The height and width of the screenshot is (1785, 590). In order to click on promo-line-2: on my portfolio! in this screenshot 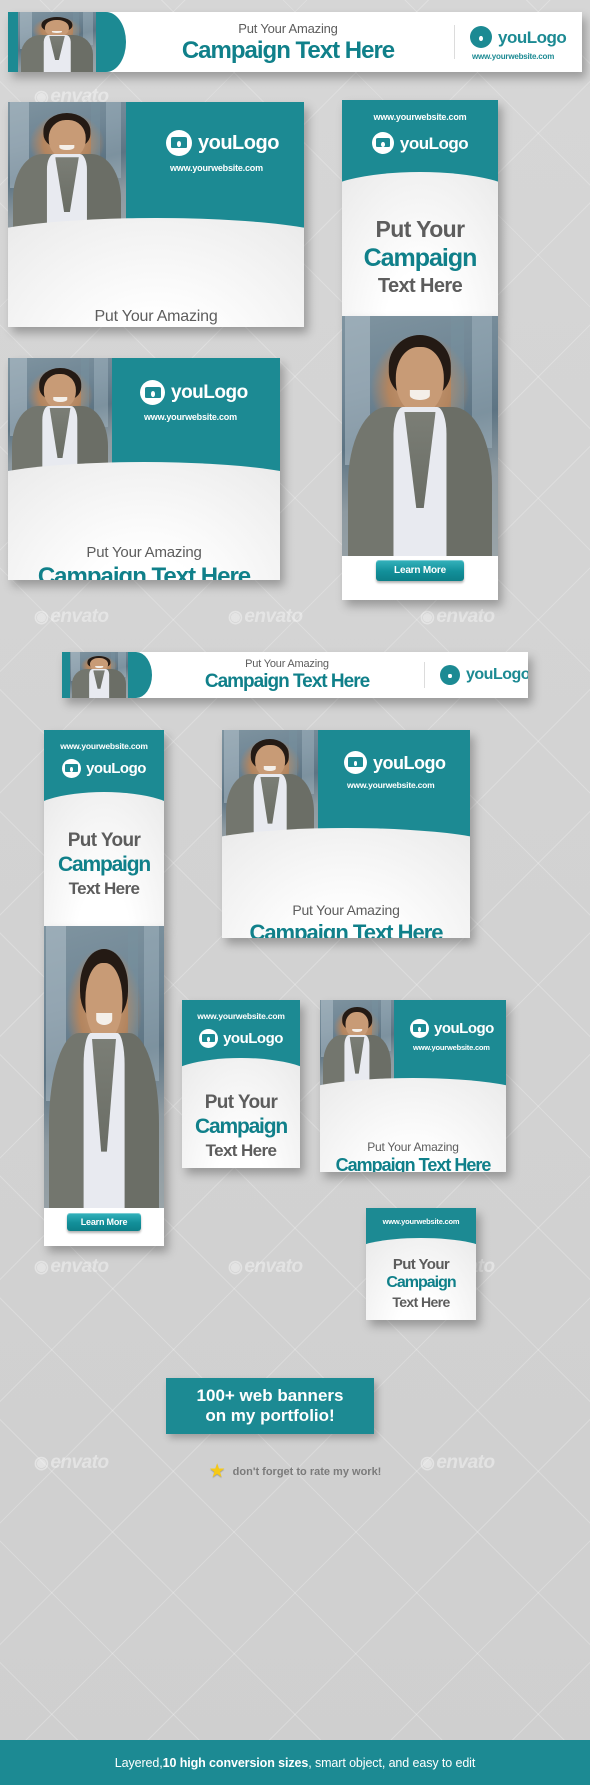, I will do `click(270, 1415)`.